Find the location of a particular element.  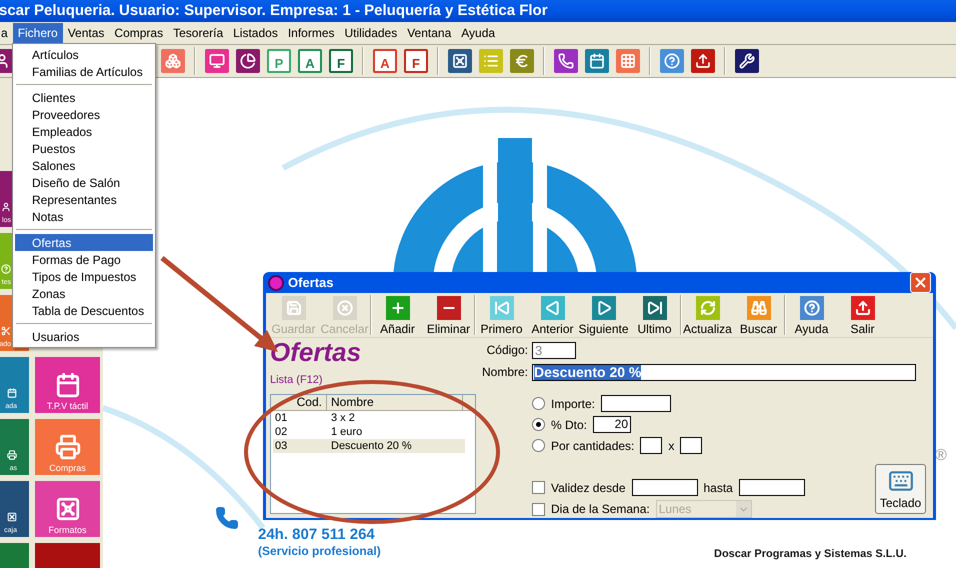

menu-item: Ventas is located at coordinates (86, 33).